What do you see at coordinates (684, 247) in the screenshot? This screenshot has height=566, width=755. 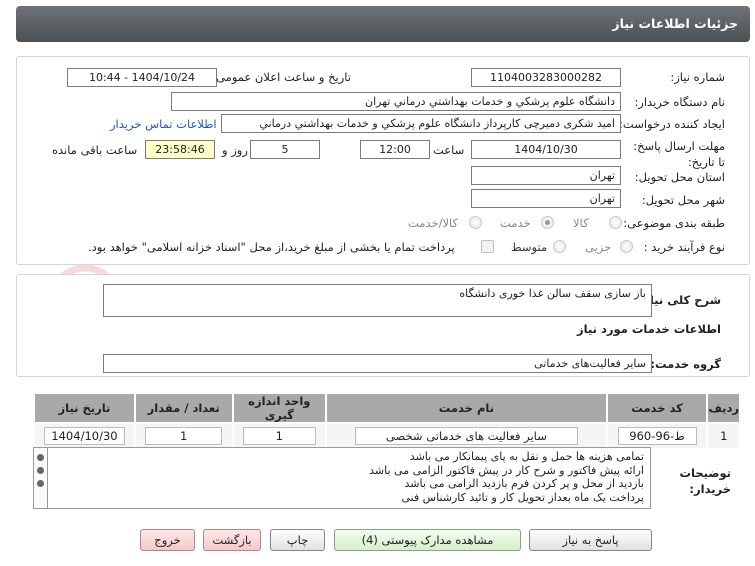 I see `process-type-label: نوع فرآیند خرید :` at bounding box center [684, 247].